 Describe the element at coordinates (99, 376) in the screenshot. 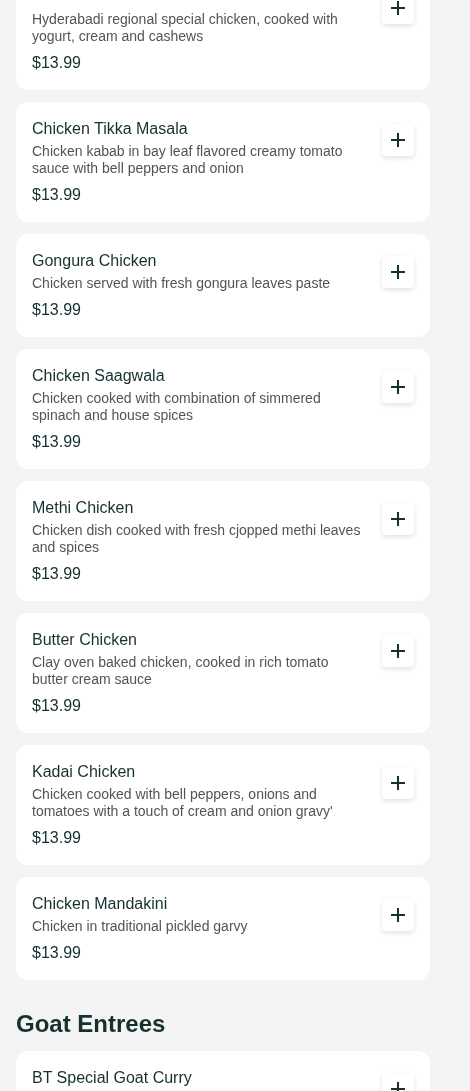

I see `item-name: Chicken Saagwala` at that location.